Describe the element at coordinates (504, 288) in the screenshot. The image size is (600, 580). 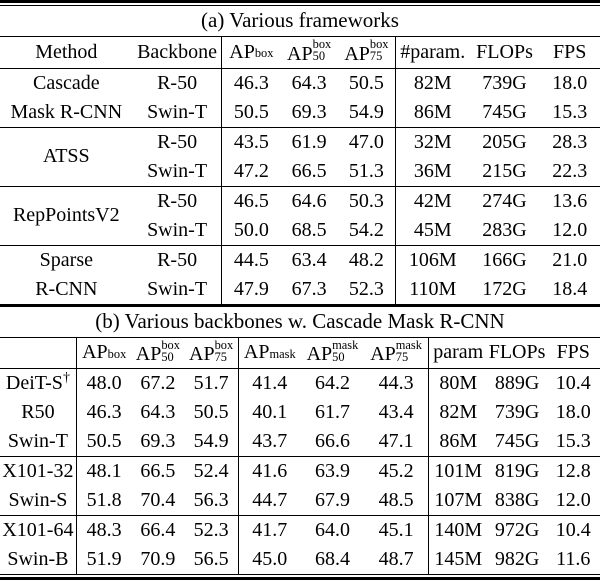
I see `cell-flops: 172G` at that location.